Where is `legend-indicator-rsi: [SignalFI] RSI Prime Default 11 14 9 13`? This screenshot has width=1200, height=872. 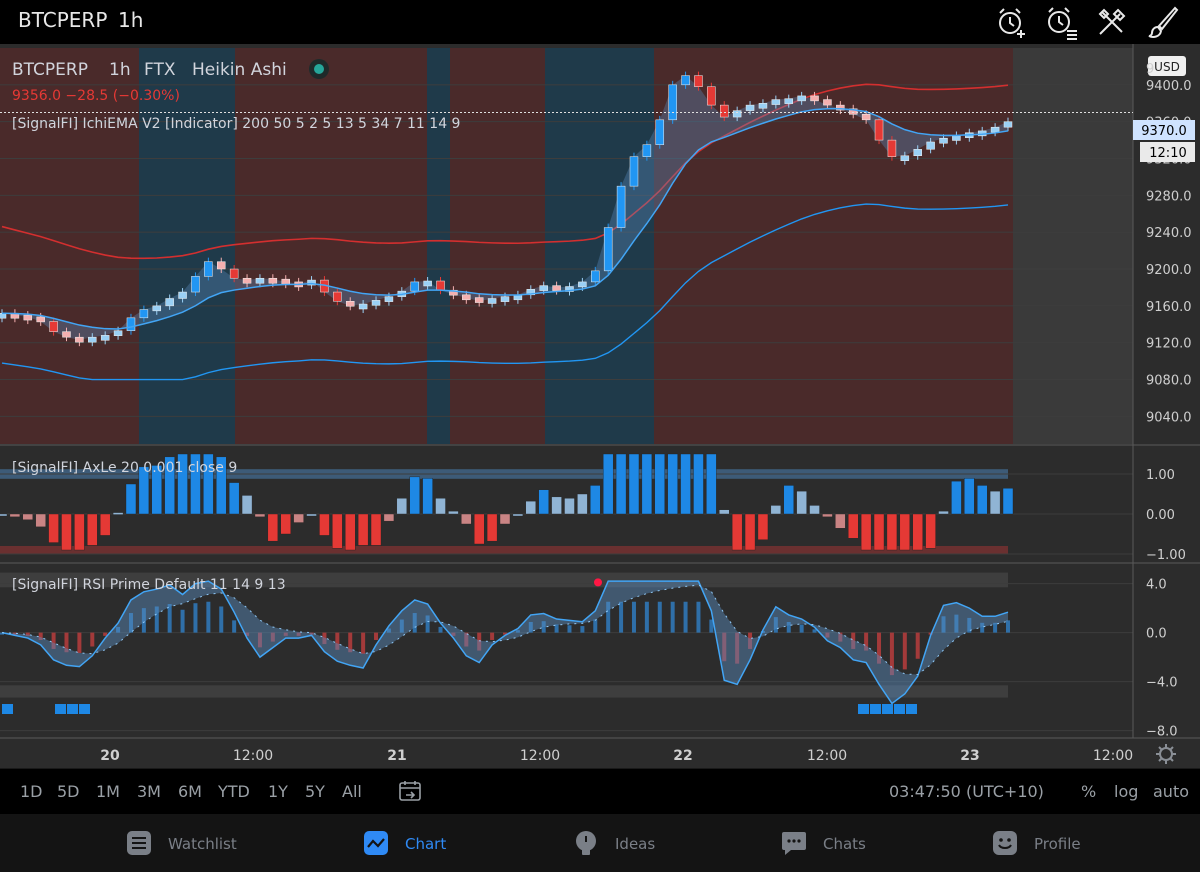 legend-indicator-rsi: [SignalFI] RSI Prime Default 11 14 9 13 is located at coordinates (149, 585).